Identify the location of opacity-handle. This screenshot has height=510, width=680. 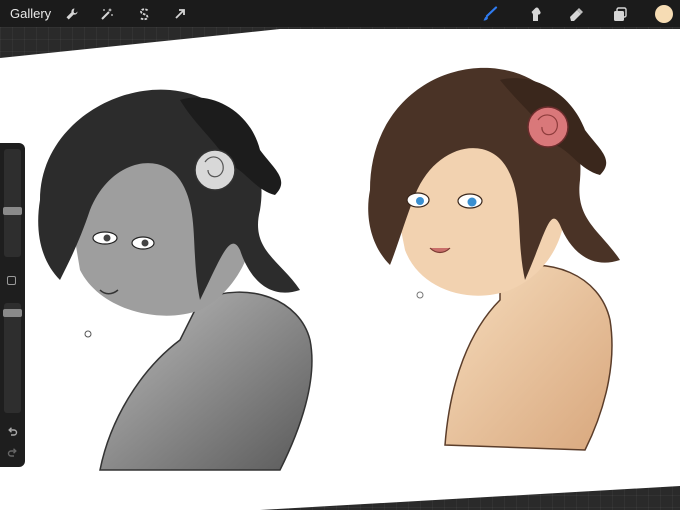
(12, 313).